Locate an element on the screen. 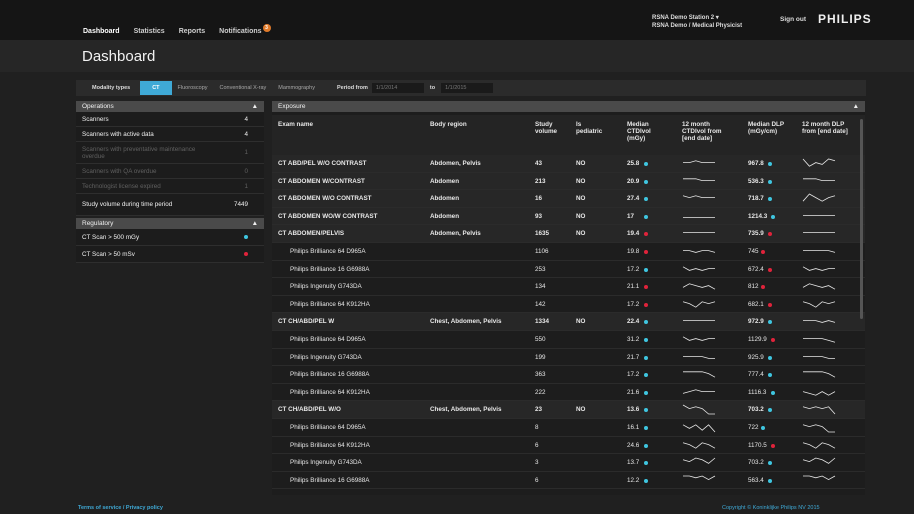 The width and height of the screenshot is (914, 514). regulatory-item: CT Scan > 50 mSv is located at coordinates (170, 254).